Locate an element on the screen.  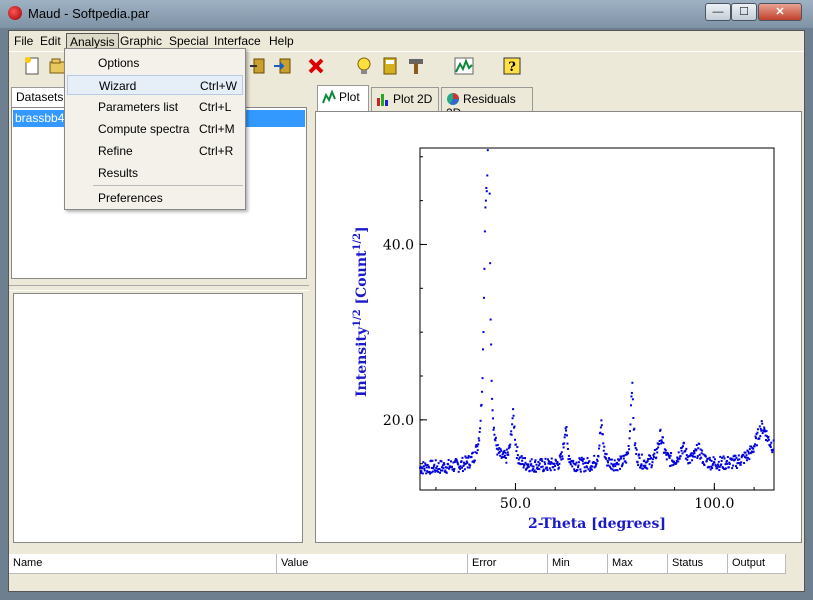
x-tick-label: 100.0 is located at coordinates (714, 504).